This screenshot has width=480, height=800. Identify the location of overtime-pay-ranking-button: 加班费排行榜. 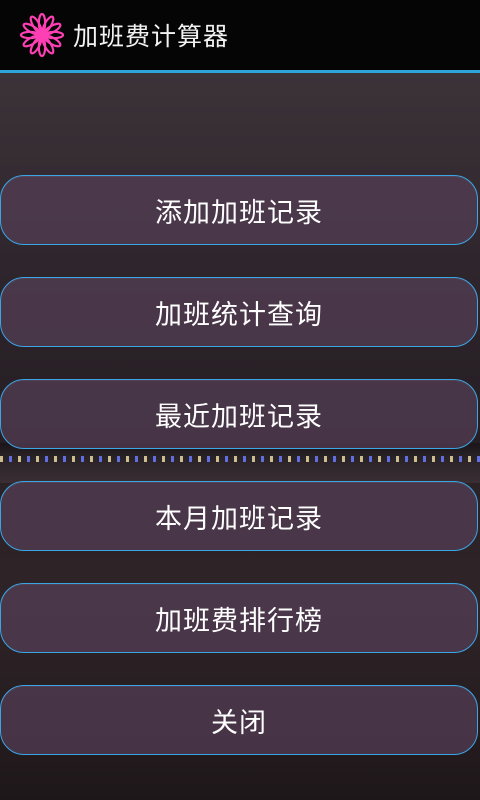
(239, 618).